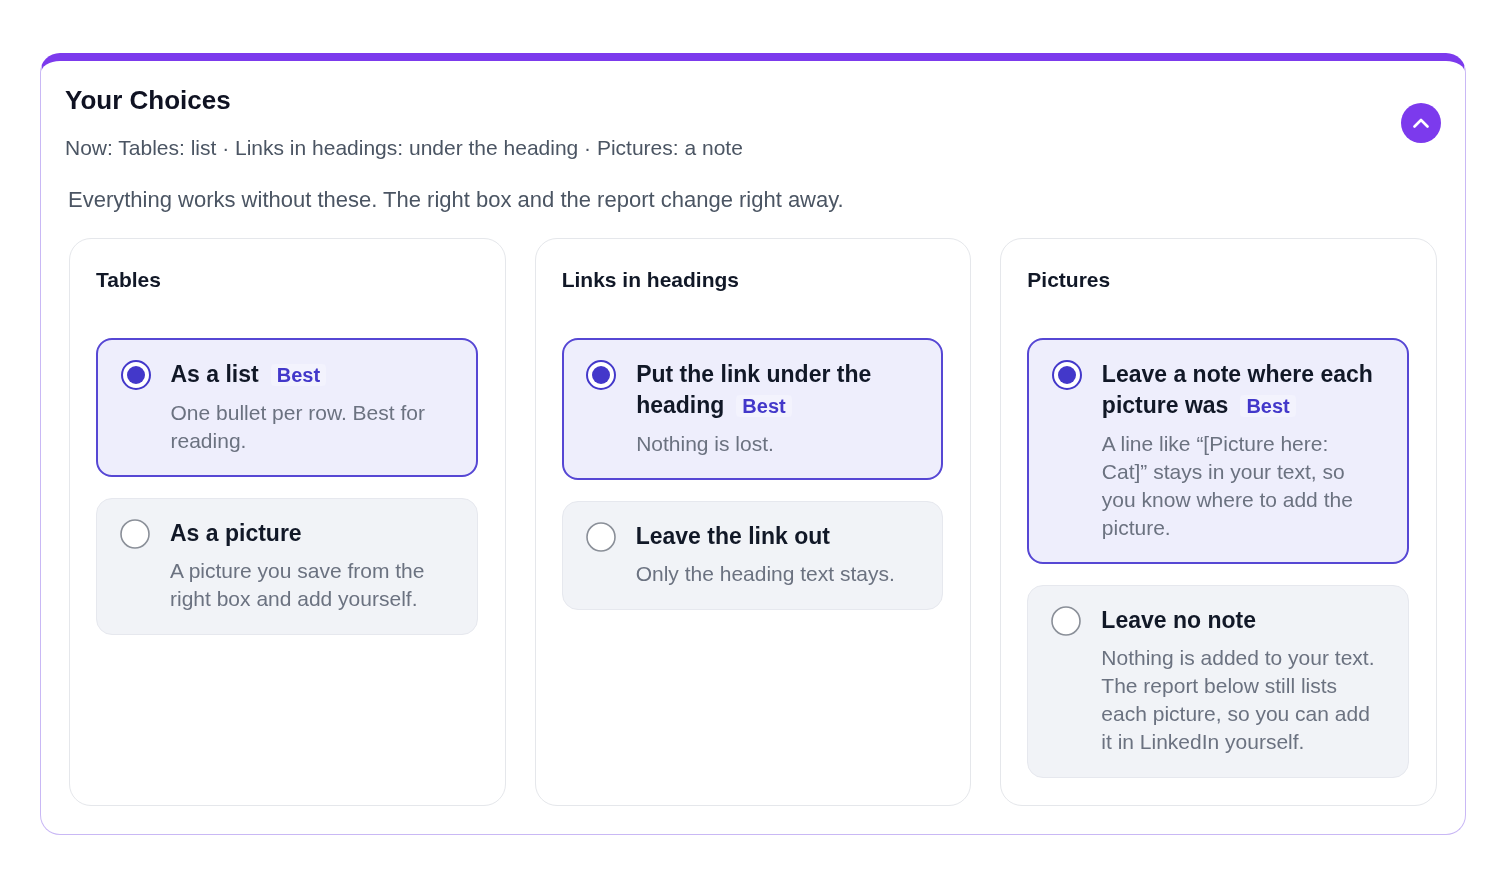 This screenshot has height=893, width=1506. What do you see at coordinates (752, 555) in the screenshot?
I see `option-card: Leave the link out Only the heading text stays.` at bounding box center [752, 555].